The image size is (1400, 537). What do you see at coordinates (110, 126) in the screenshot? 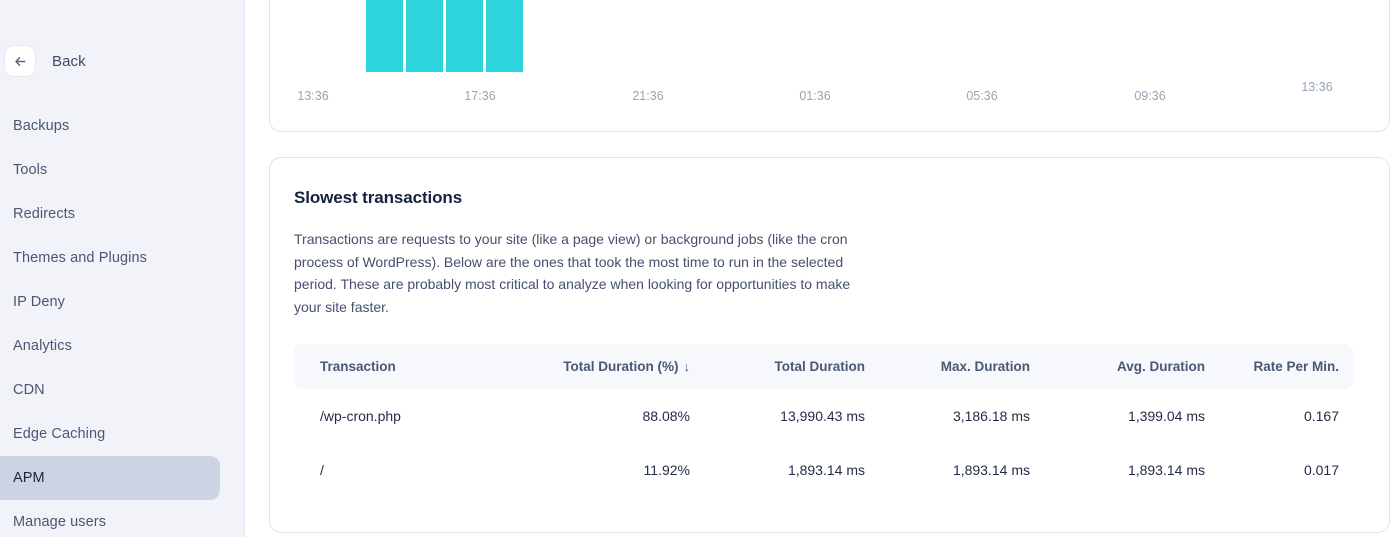
I see `sidebar-item-backups: Backups` at bounding box center [110, 126].